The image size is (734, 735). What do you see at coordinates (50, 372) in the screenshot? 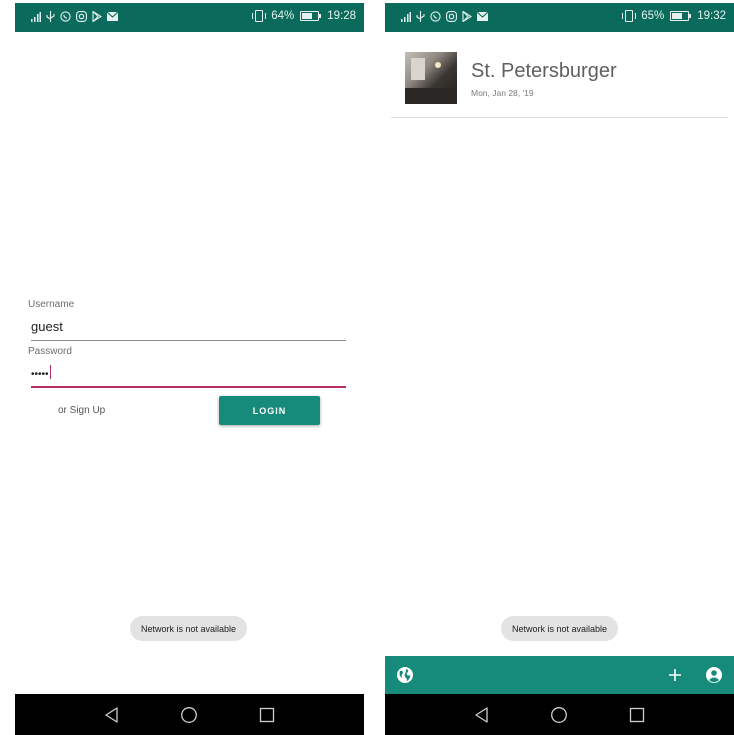
I see `text-cursor` at bounding box center [50, 372].